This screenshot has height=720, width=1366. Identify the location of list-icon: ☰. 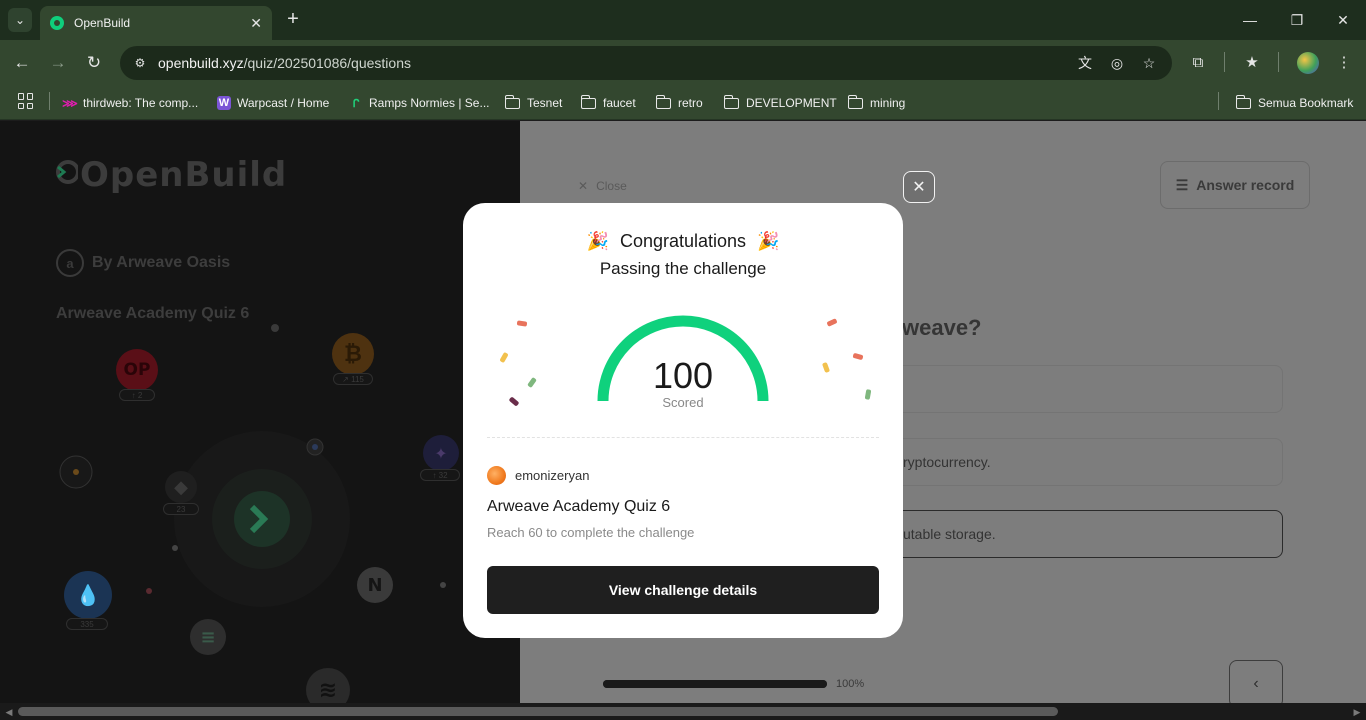
(1182, 184).